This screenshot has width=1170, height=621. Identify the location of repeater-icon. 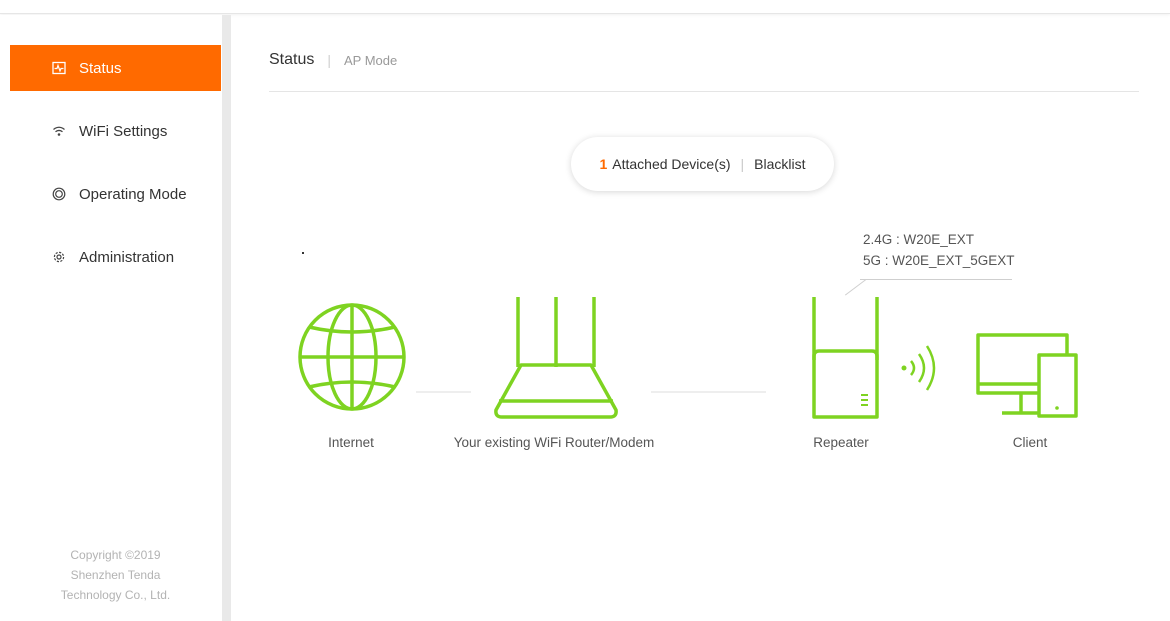
(845, 358).